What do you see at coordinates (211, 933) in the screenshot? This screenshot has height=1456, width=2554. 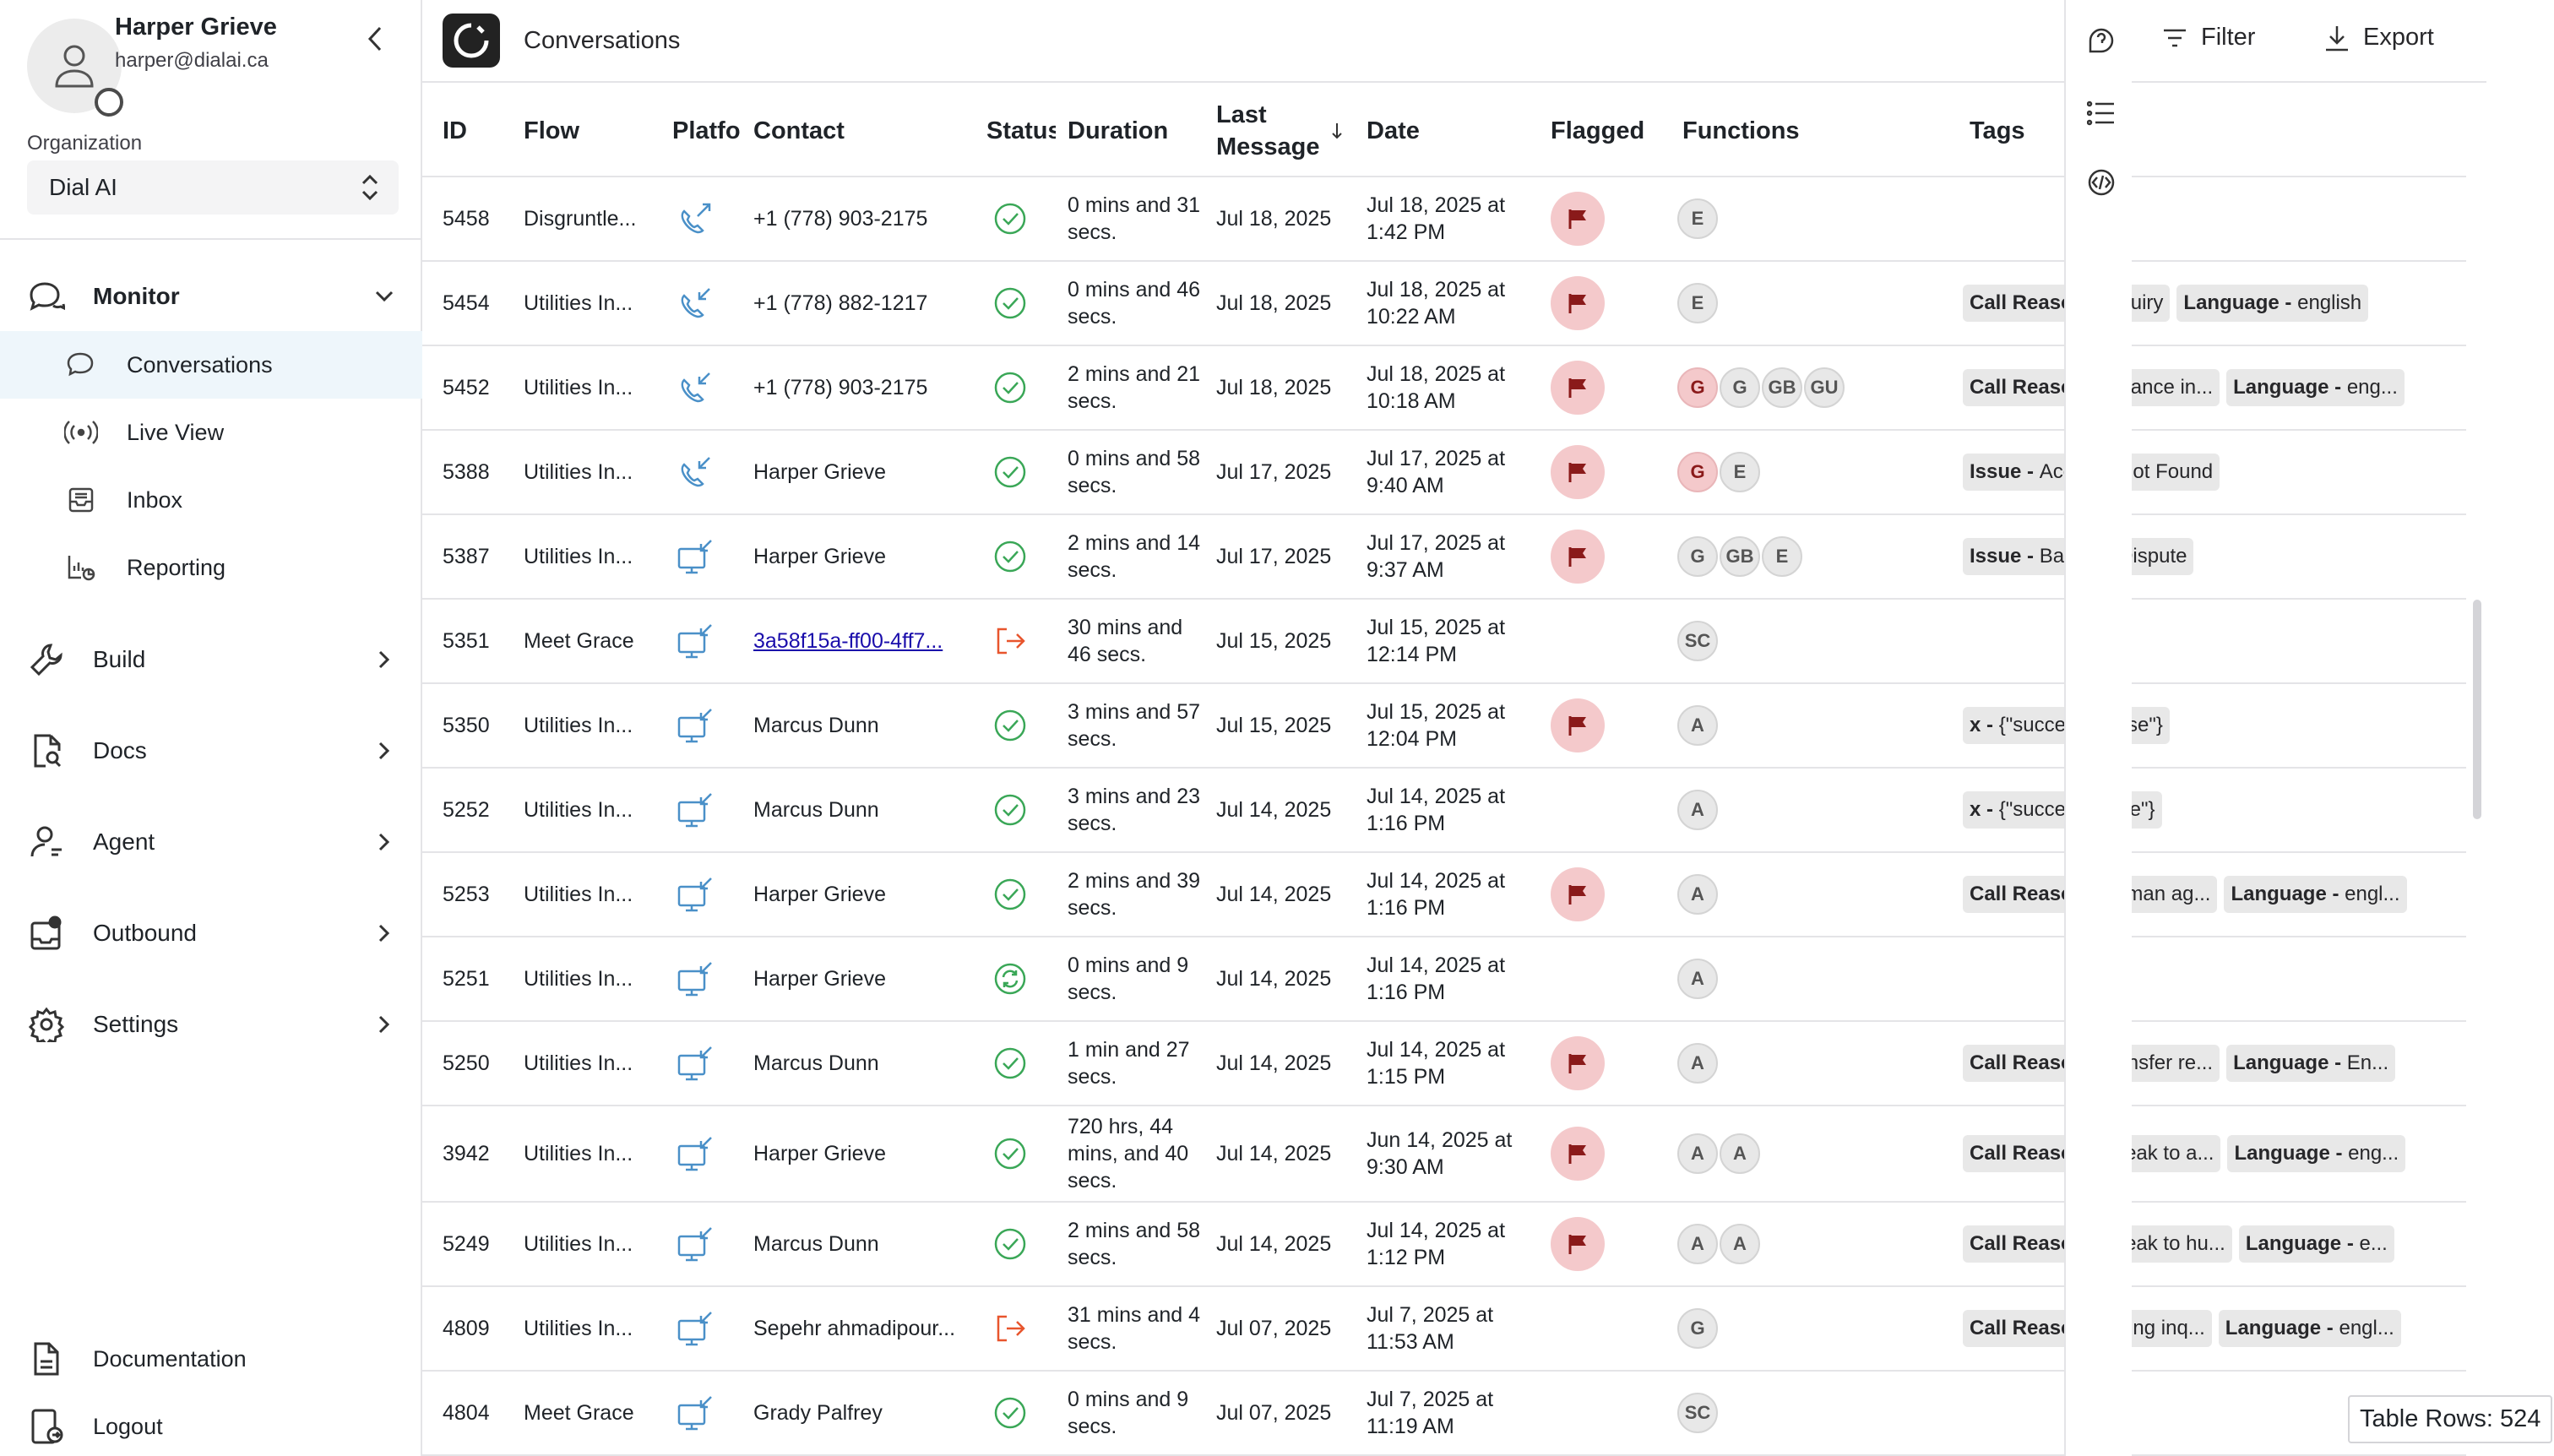 I see `sidebar-item-outbound: Outbound` at bounding box center [211, 933].